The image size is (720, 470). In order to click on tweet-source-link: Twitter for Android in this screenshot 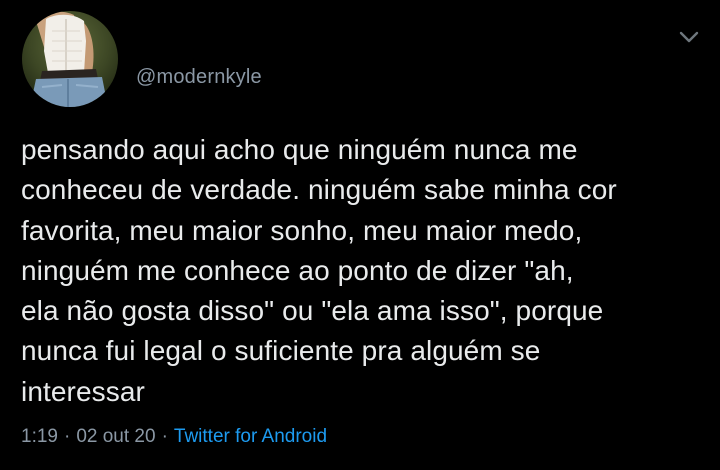, I will do `click(250, 436)`.